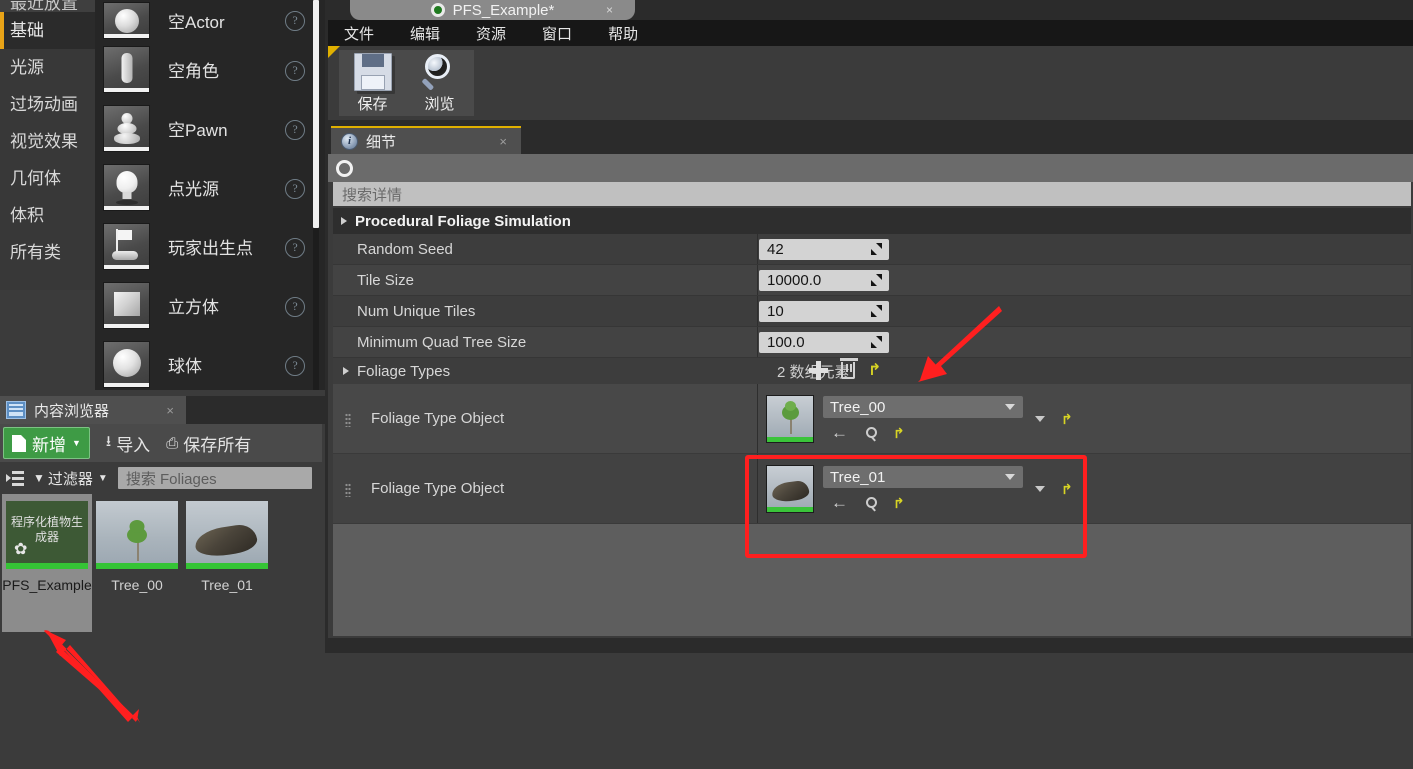 The width and height of the screenshot is (1413, 769). I want to click on menu-help: 帮助, so click(623, 33).